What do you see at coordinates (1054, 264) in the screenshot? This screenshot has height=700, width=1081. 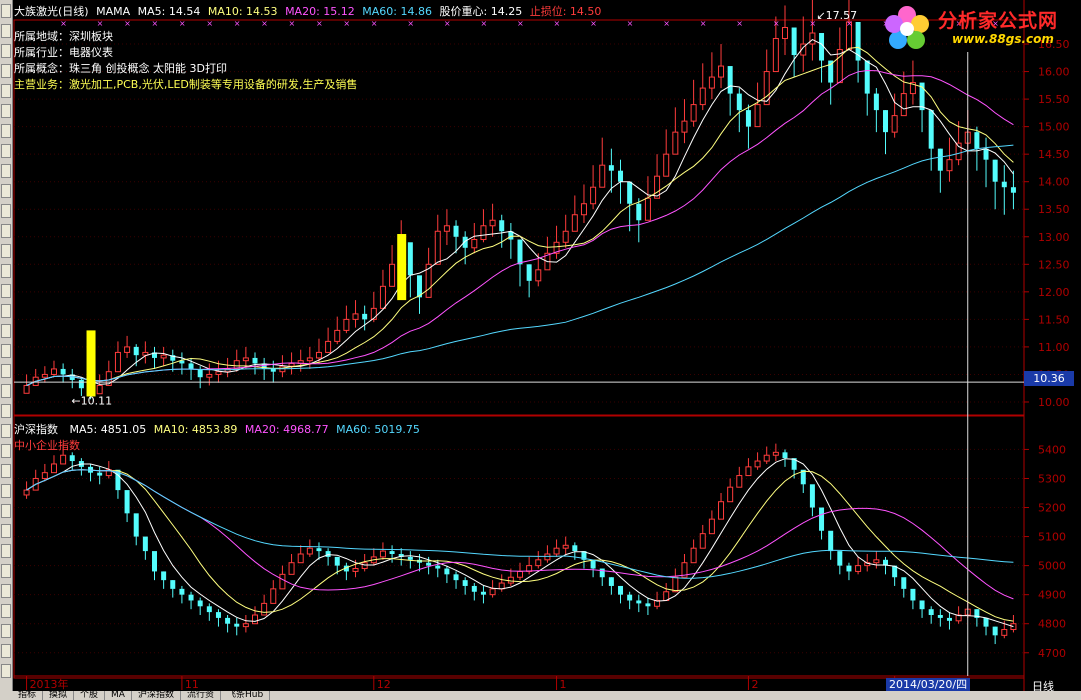 I see `y-tick-label: 12.50` at bounding box center [1054, 264].